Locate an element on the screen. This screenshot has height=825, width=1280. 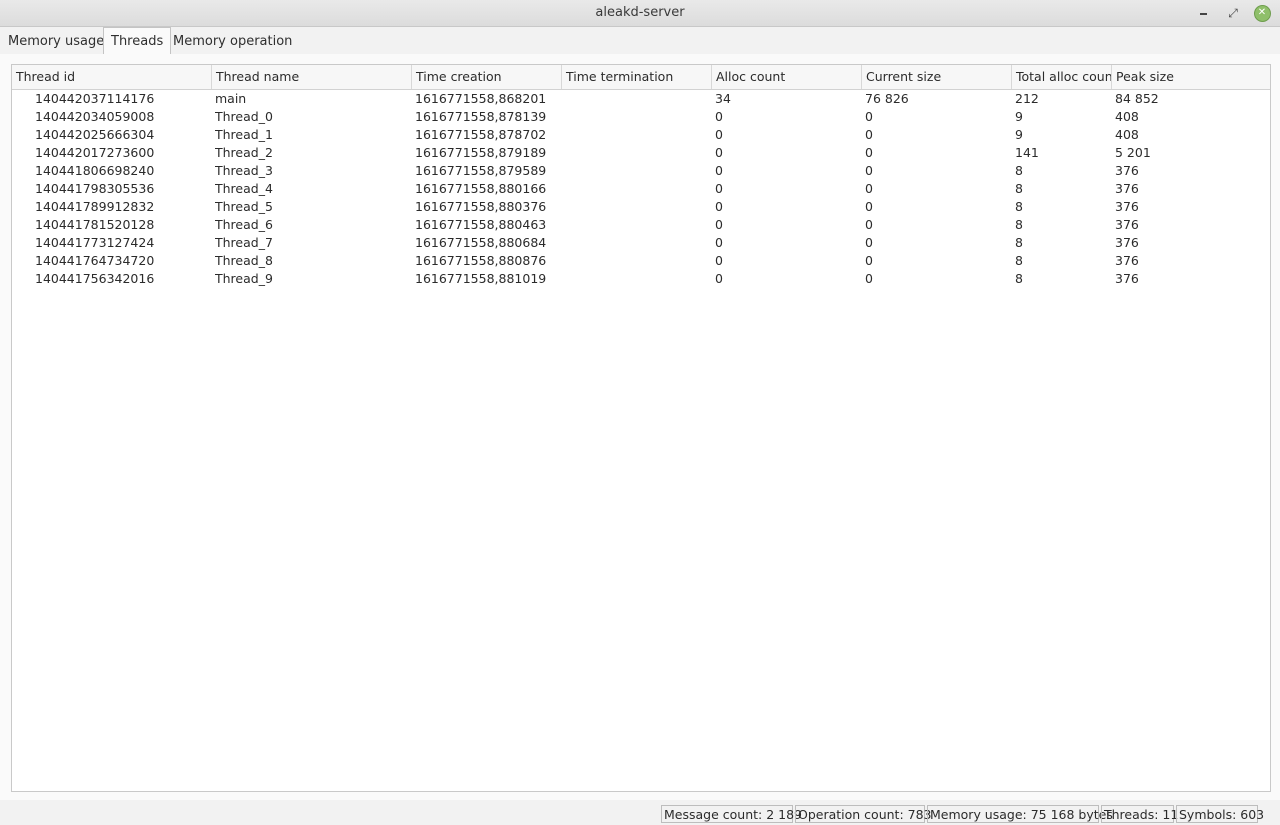
column-header-thread-id: Thread id is located at coordinates (112, 77).